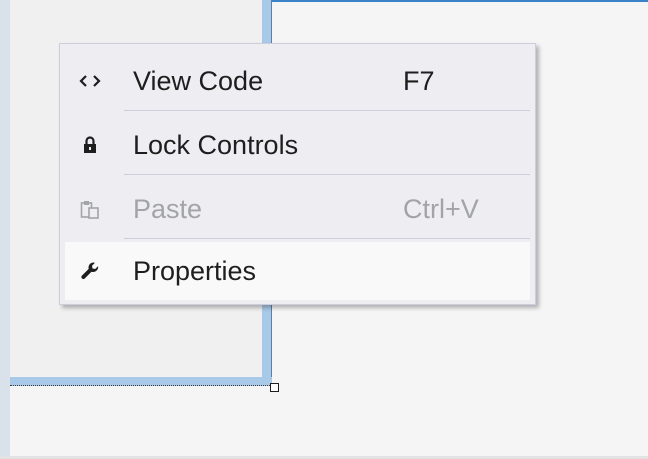 Image resolution: width=648 pixels, height=459 pixels. I want to click on wrench-icon, so click(90, 271).